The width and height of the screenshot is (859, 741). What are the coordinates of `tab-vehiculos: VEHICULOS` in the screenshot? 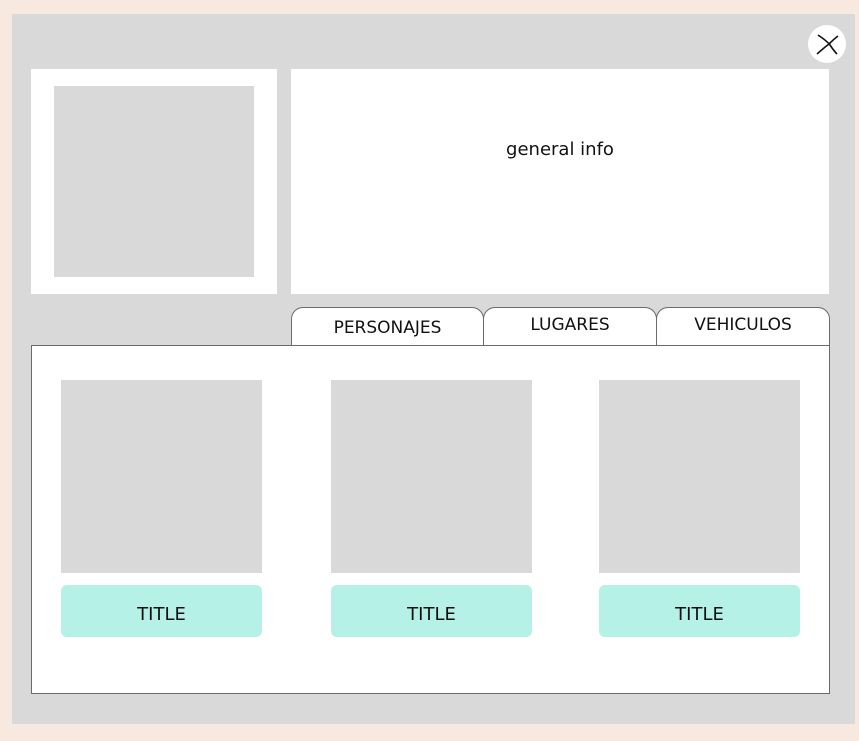 It's located at (743, 327).